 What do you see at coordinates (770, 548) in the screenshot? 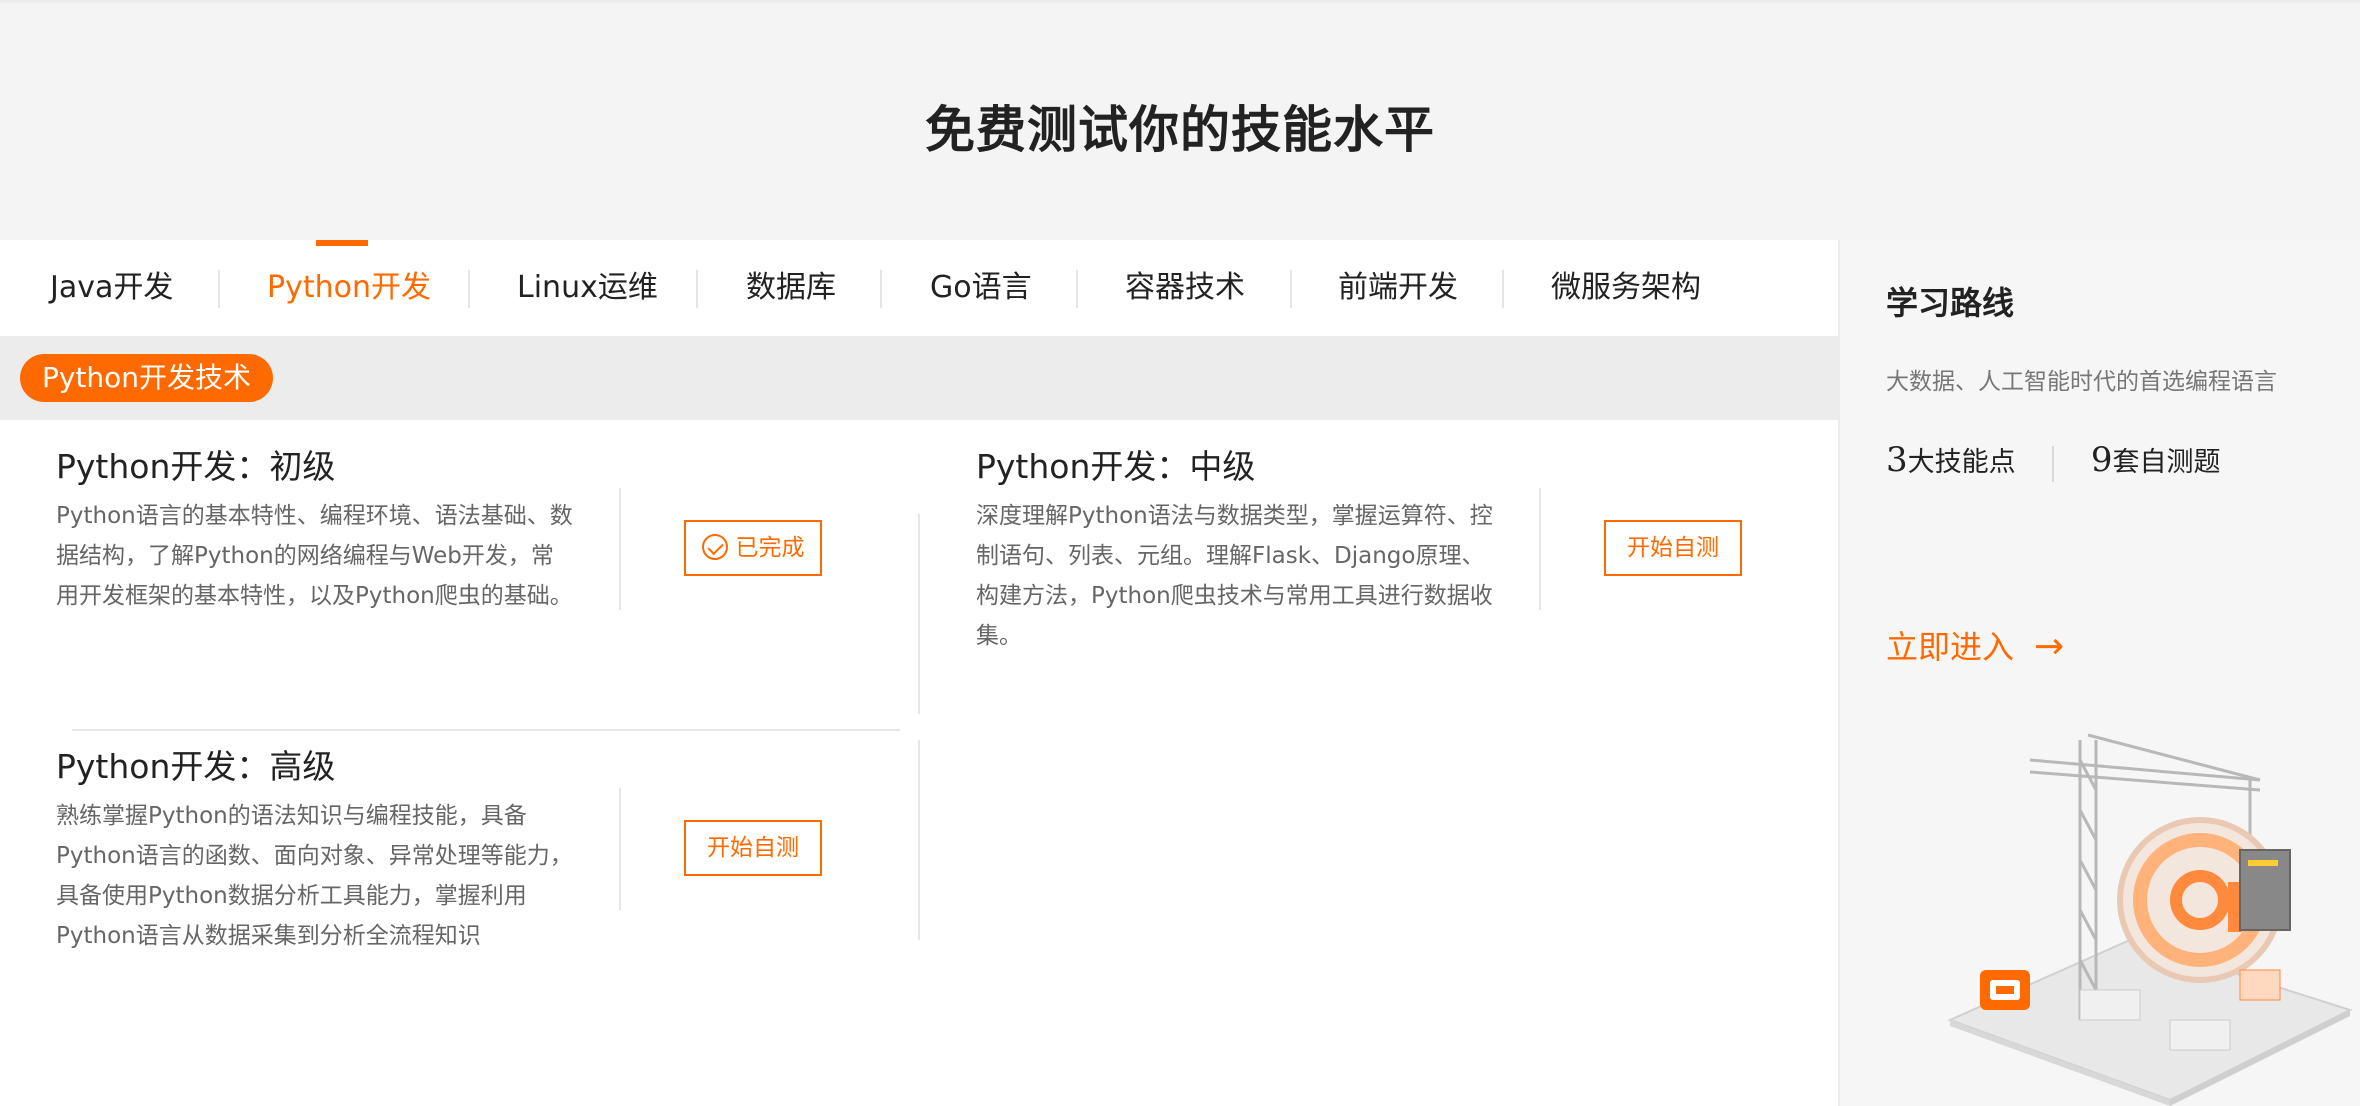
I see `button-label: 已完成` at bounding box center [770, 548].